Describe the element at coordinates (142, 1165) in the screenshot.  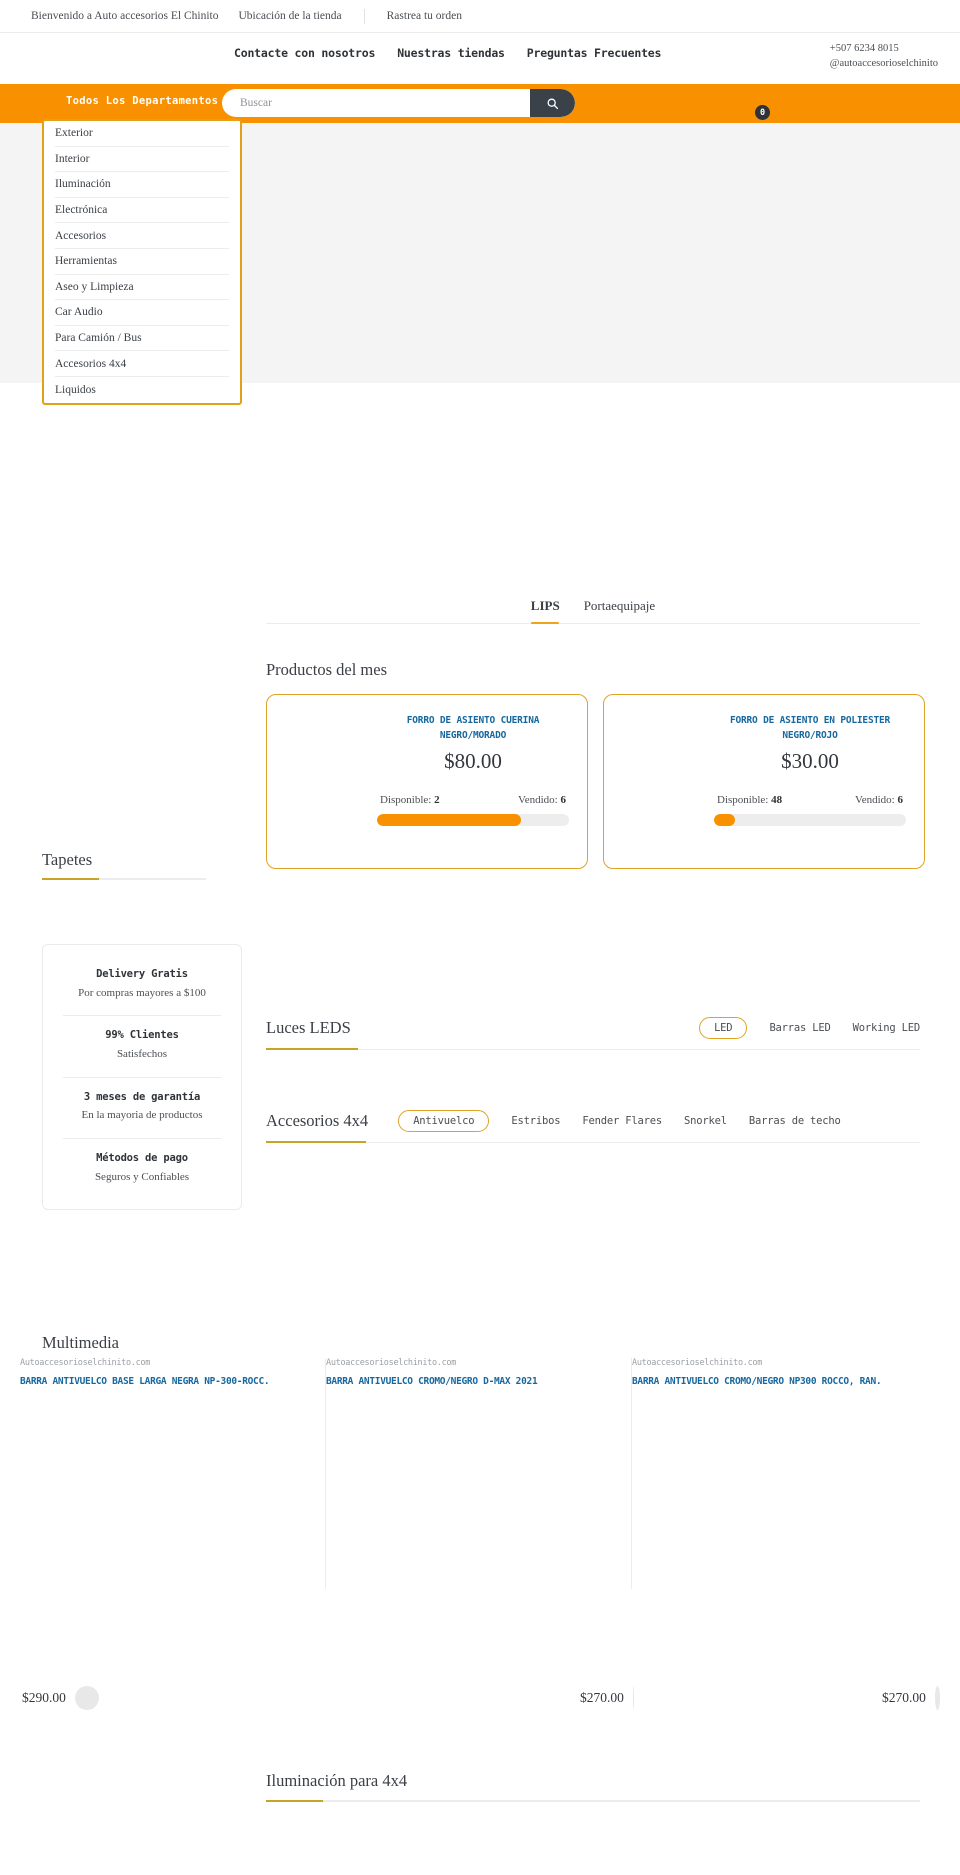
I see `benefit-payment: Métodos de pago Seguros y Confiables` at that location.